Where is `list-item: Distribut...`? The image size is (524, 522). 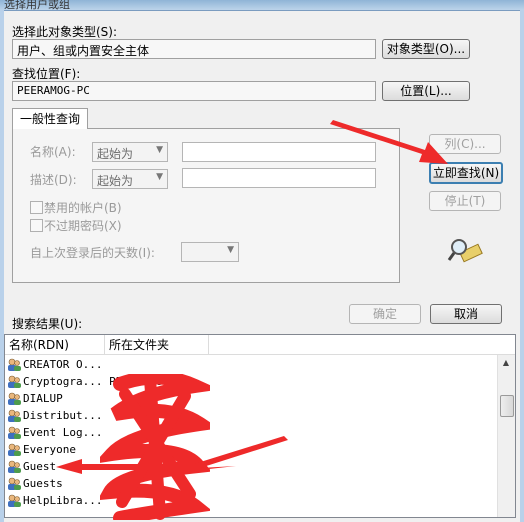
list-item: Distribut... is located at coordinates (54, 415).